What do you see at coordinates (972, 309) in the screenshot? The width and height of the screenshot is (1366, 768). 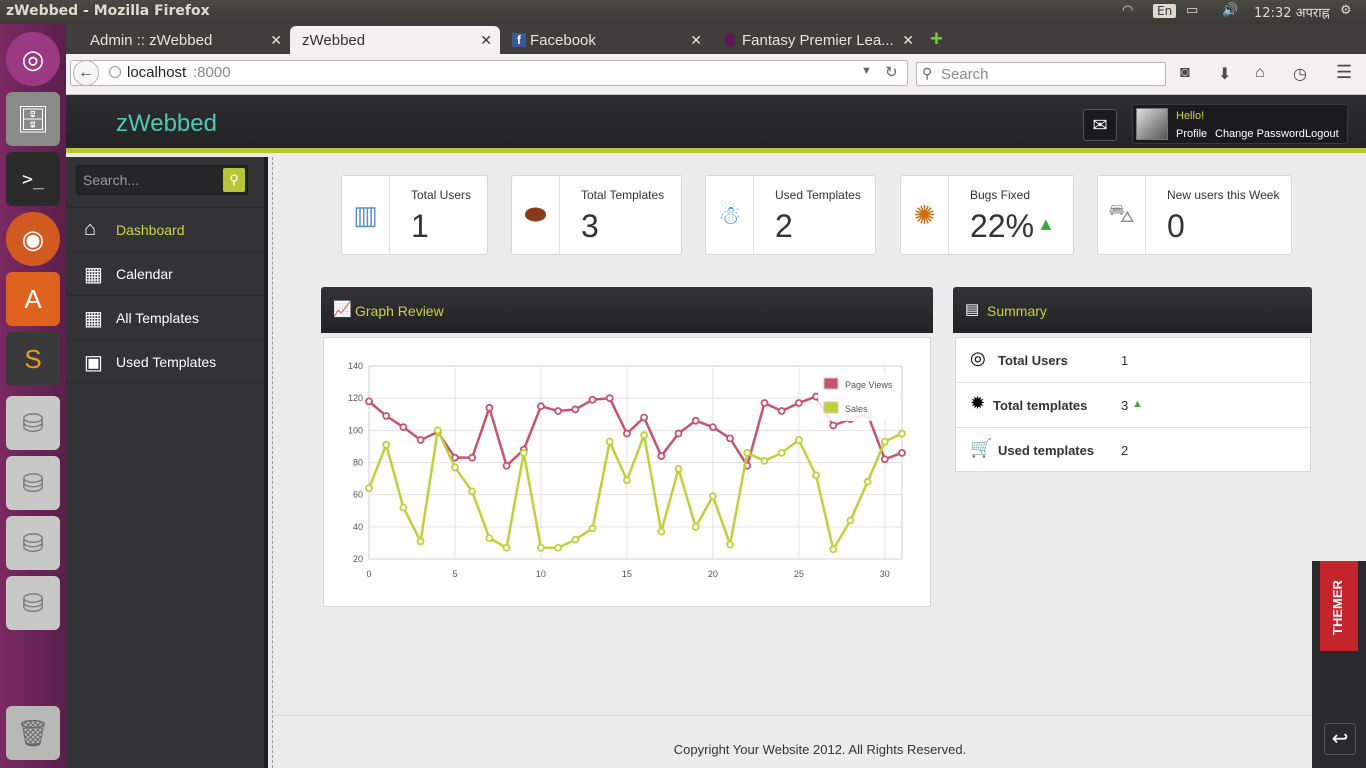 I see `book-icon: ▤` at bounding box center [972, 309].